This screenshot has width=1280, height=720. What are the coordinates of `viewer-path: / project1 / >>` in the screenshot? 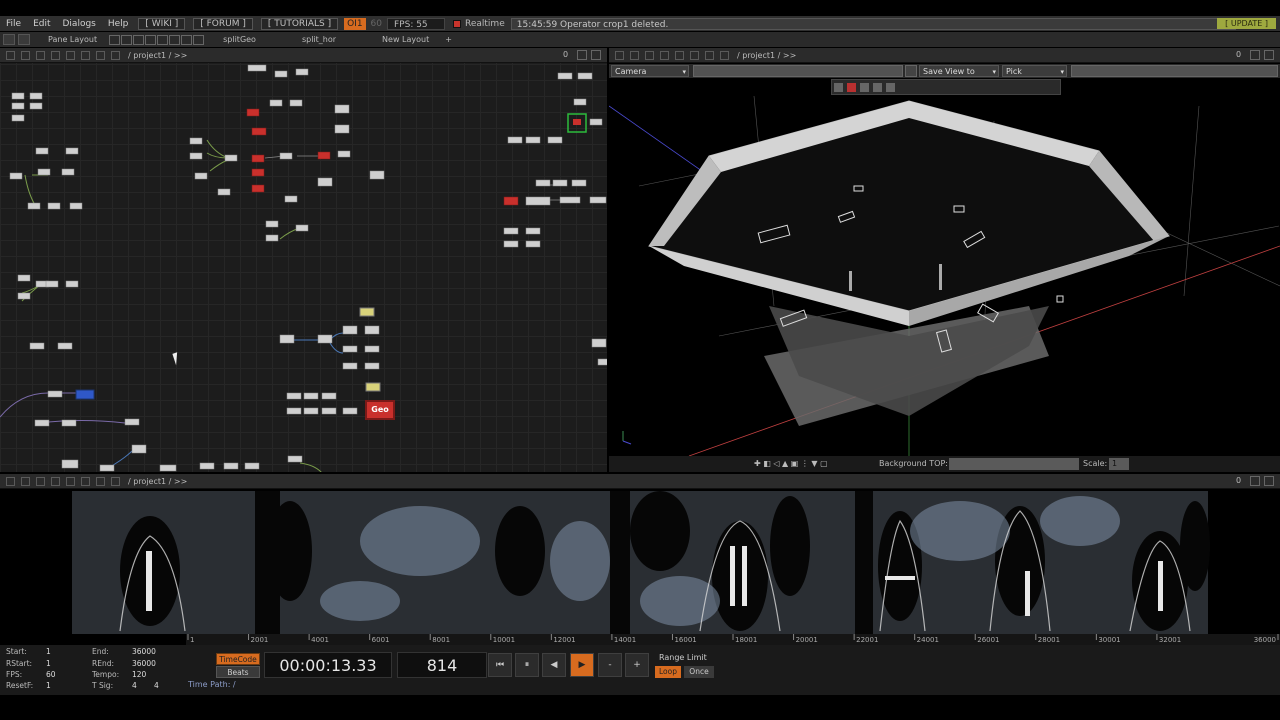 It's located at (766, 55).